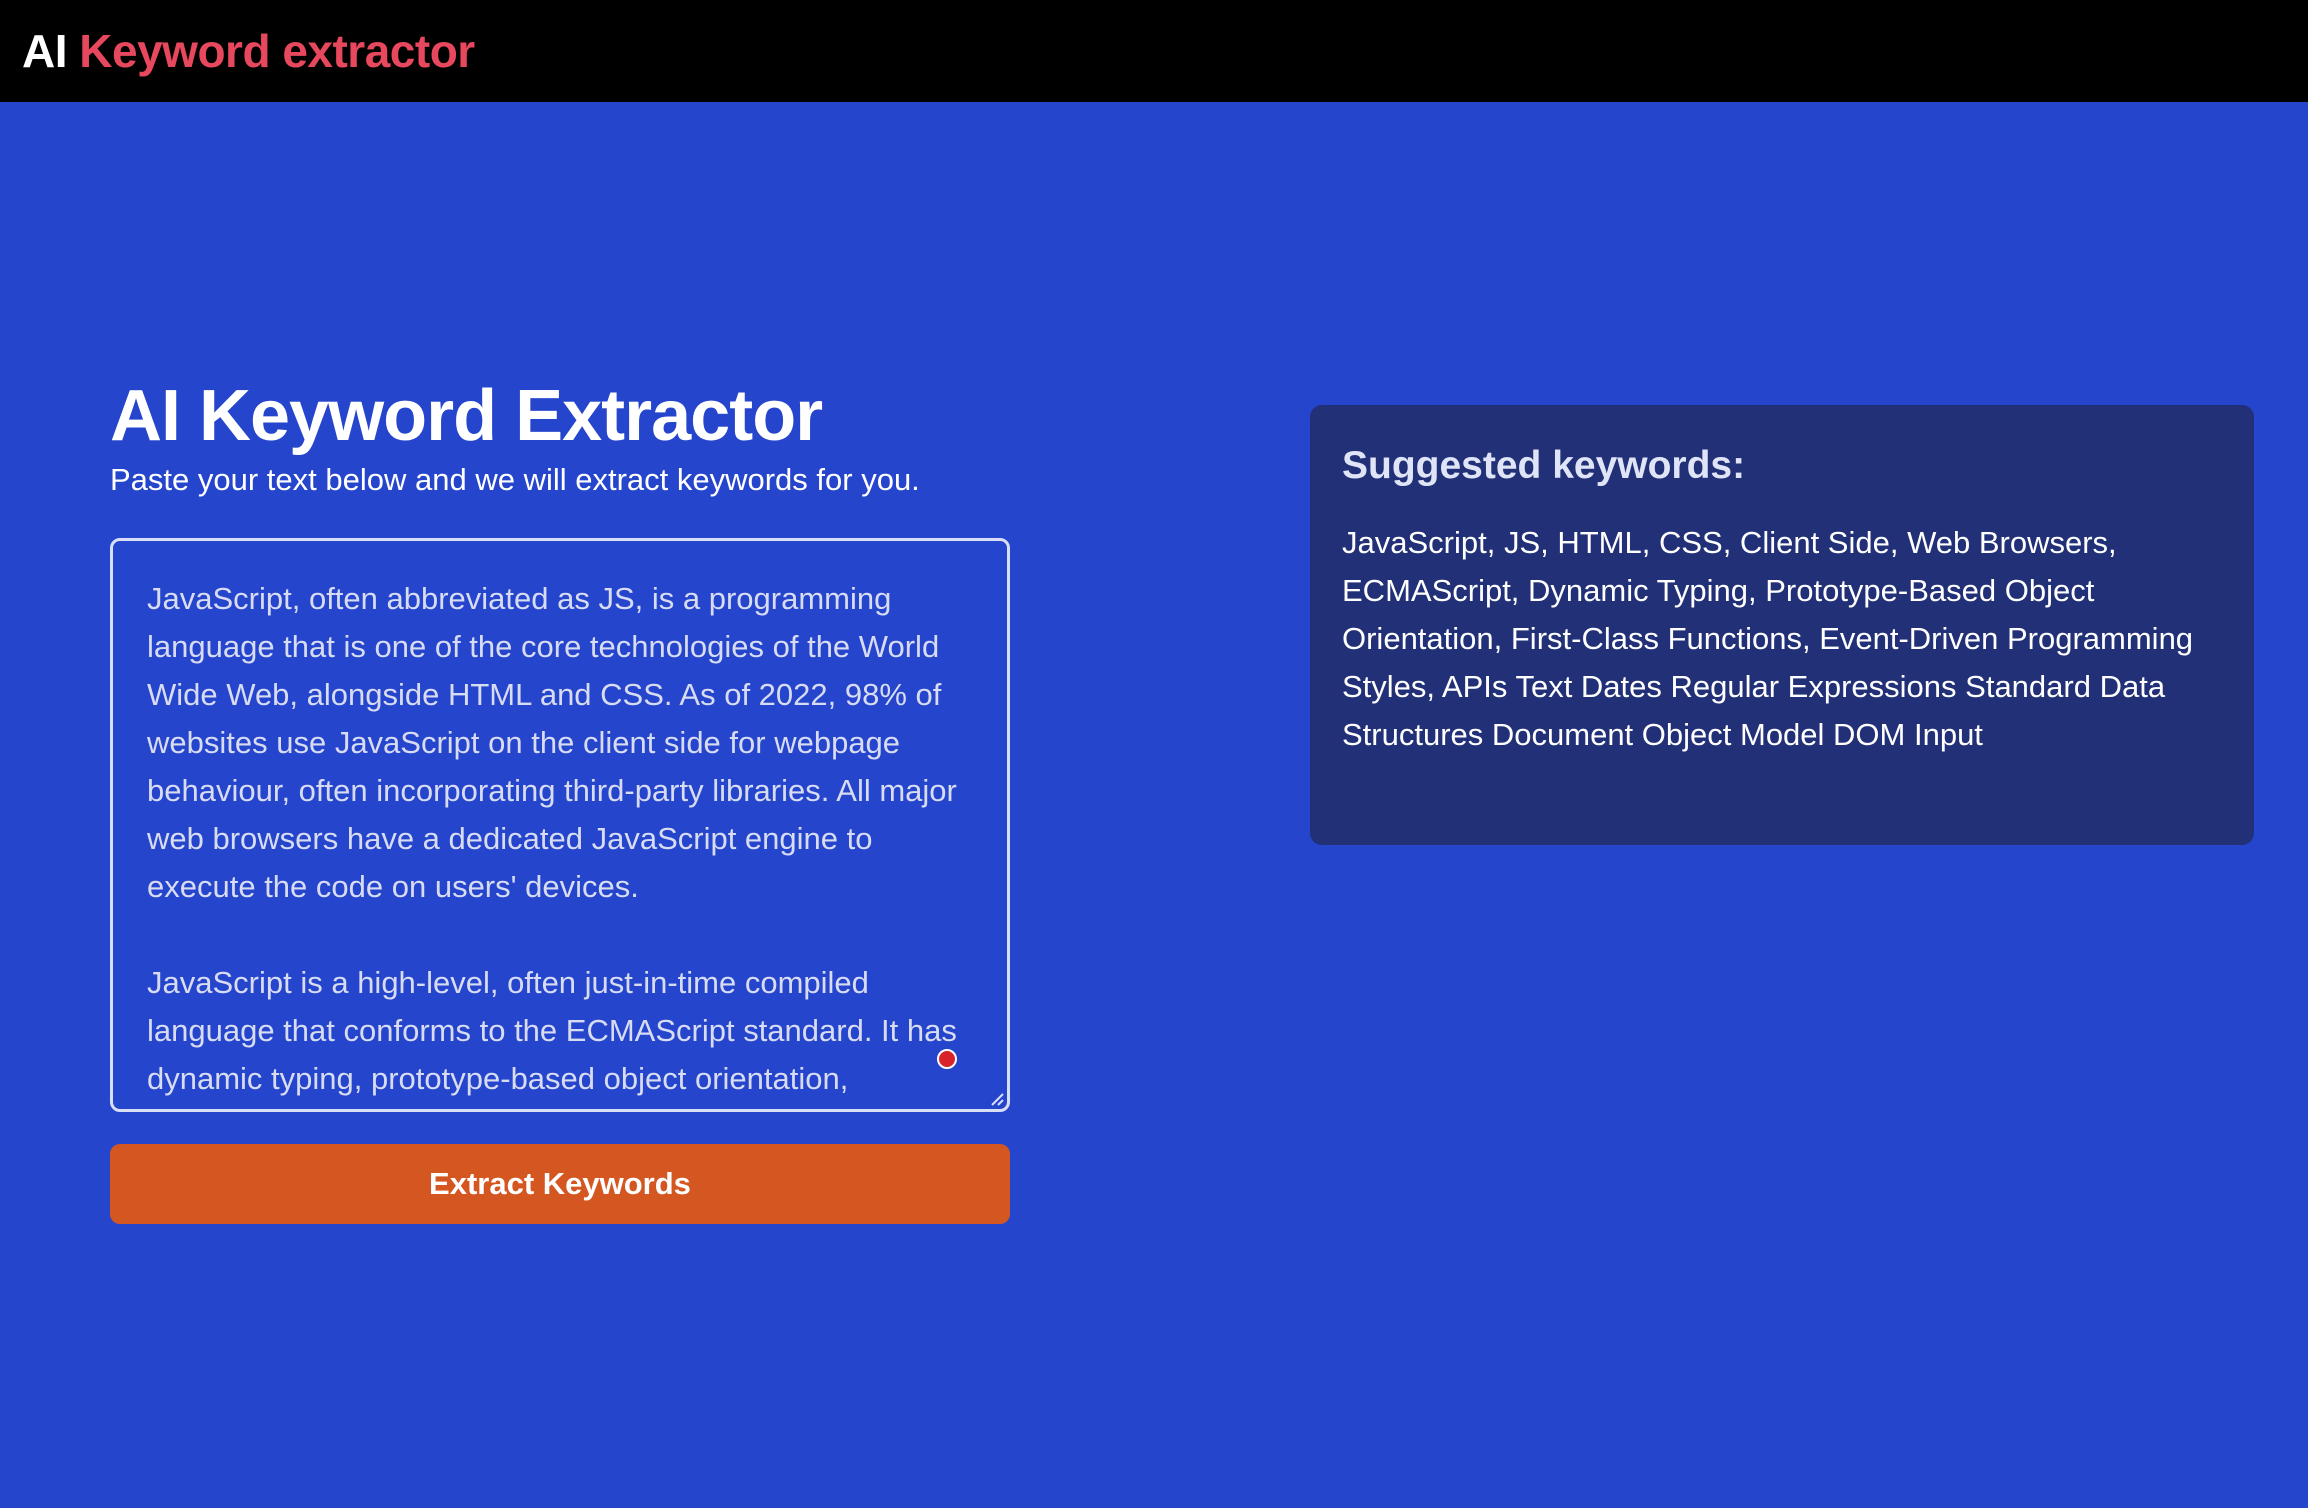 The height and width of the screenshot is (1508, 2308). What do you see at coordinates (996, 1098) in the screenshot?
I see `resize-handle-icon` at bounding box center [996, 1098].